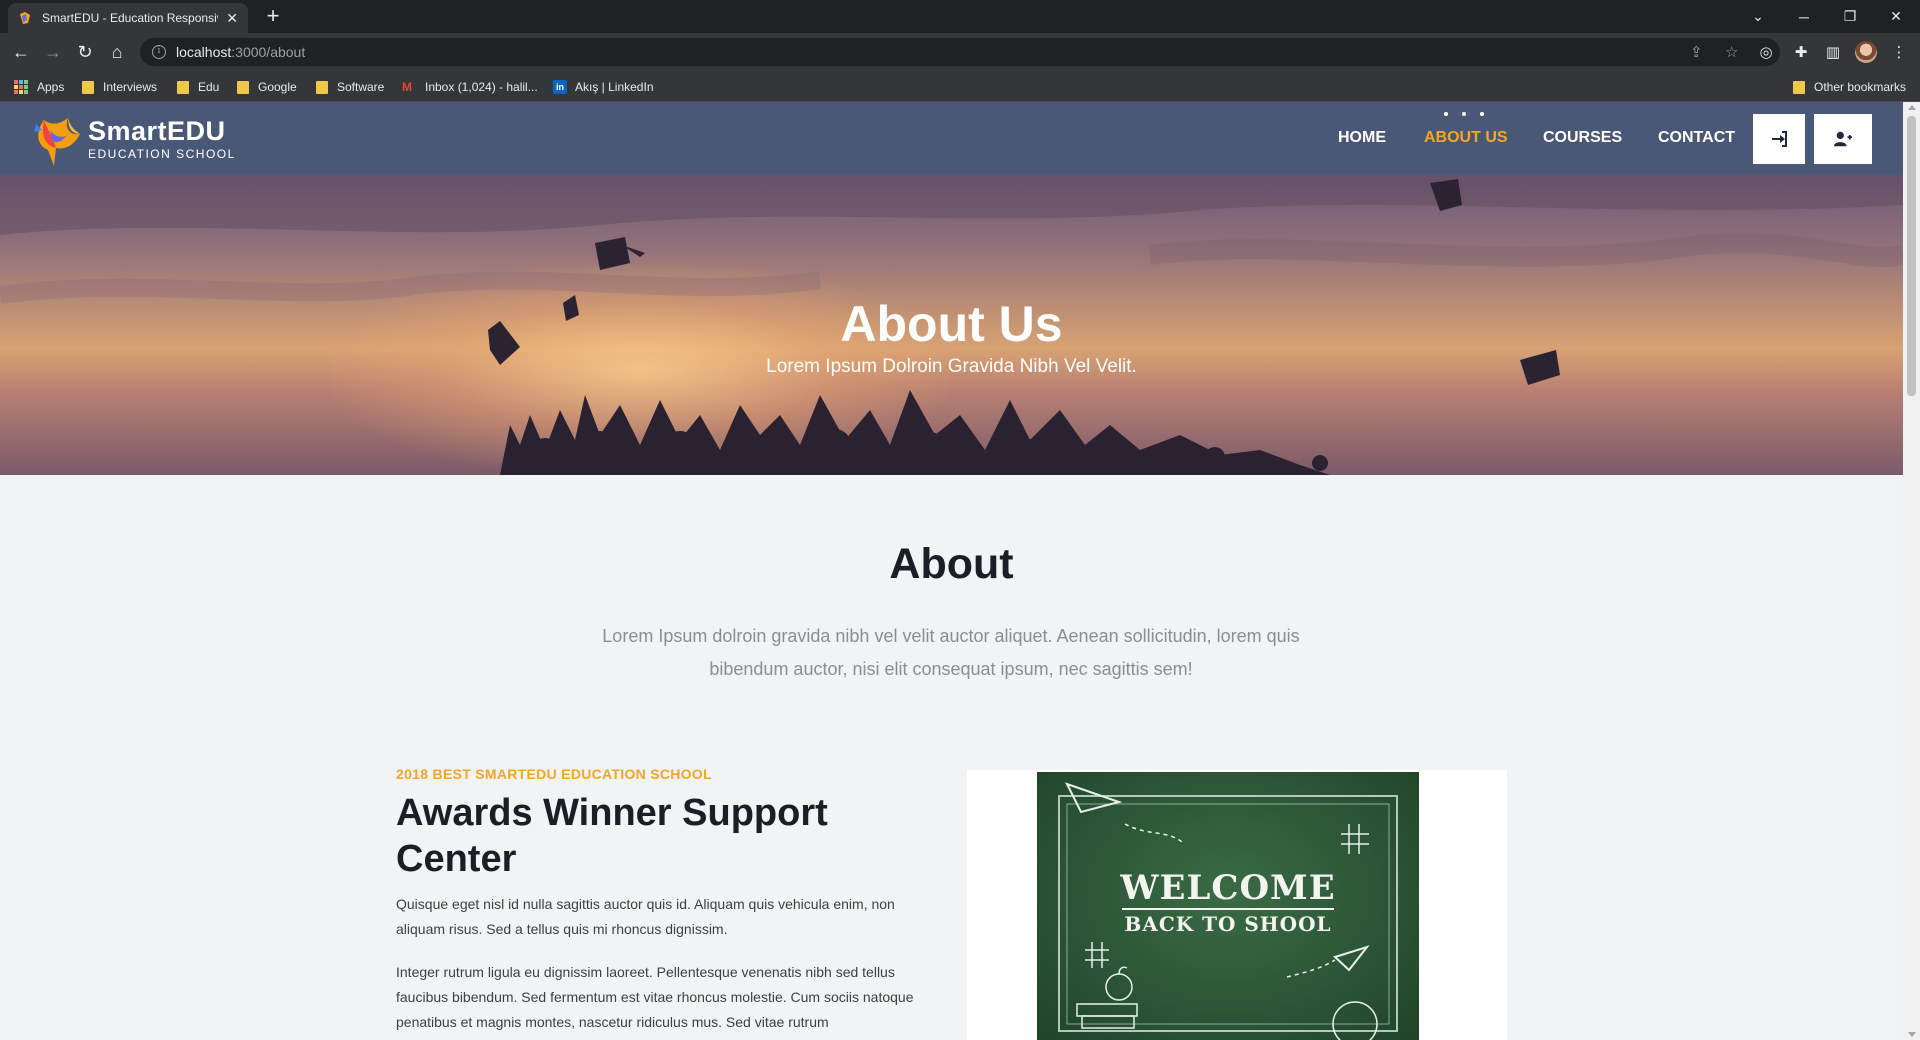 The image size is (1920, 1040). Describe the element at coordinates (1912, 107) in the screenshot. I see `scroll-up-arrow-icon` at that location.